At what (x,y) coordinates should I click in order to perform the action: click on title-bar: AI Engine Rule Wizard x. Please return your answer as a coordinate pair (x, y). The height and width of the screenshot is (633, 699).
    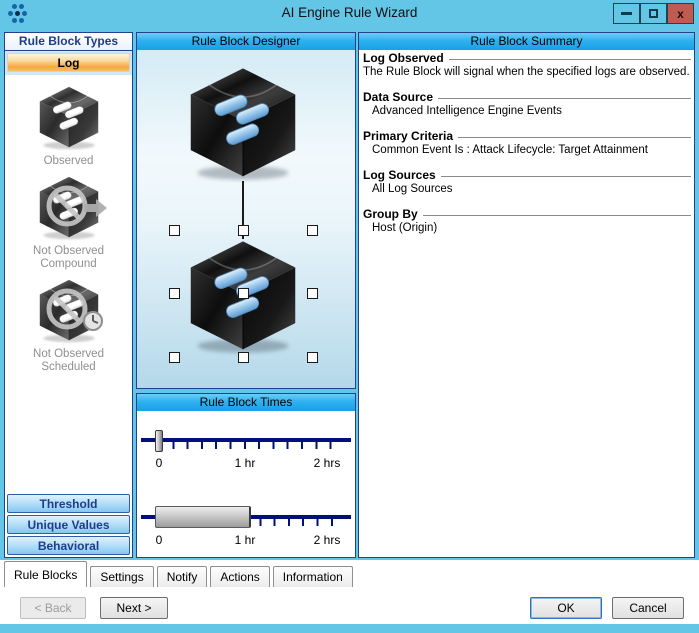
    Looking at the image, I should click on (349, 14).